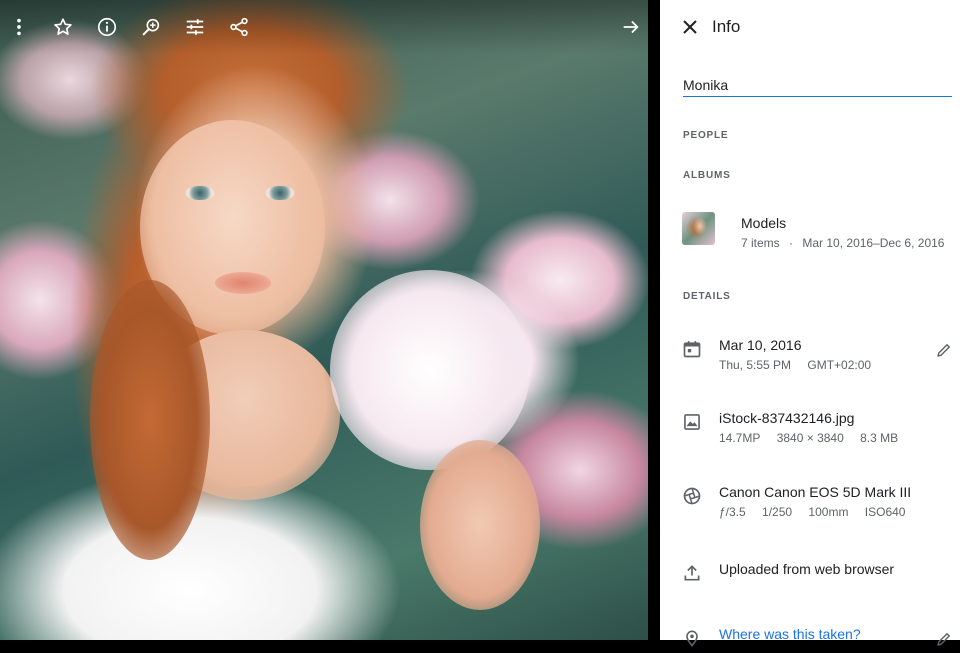 The height and width of the screenshot is (653, 960). I want to click on camera-aperture: ƒ/3.5, so click(732, 512).